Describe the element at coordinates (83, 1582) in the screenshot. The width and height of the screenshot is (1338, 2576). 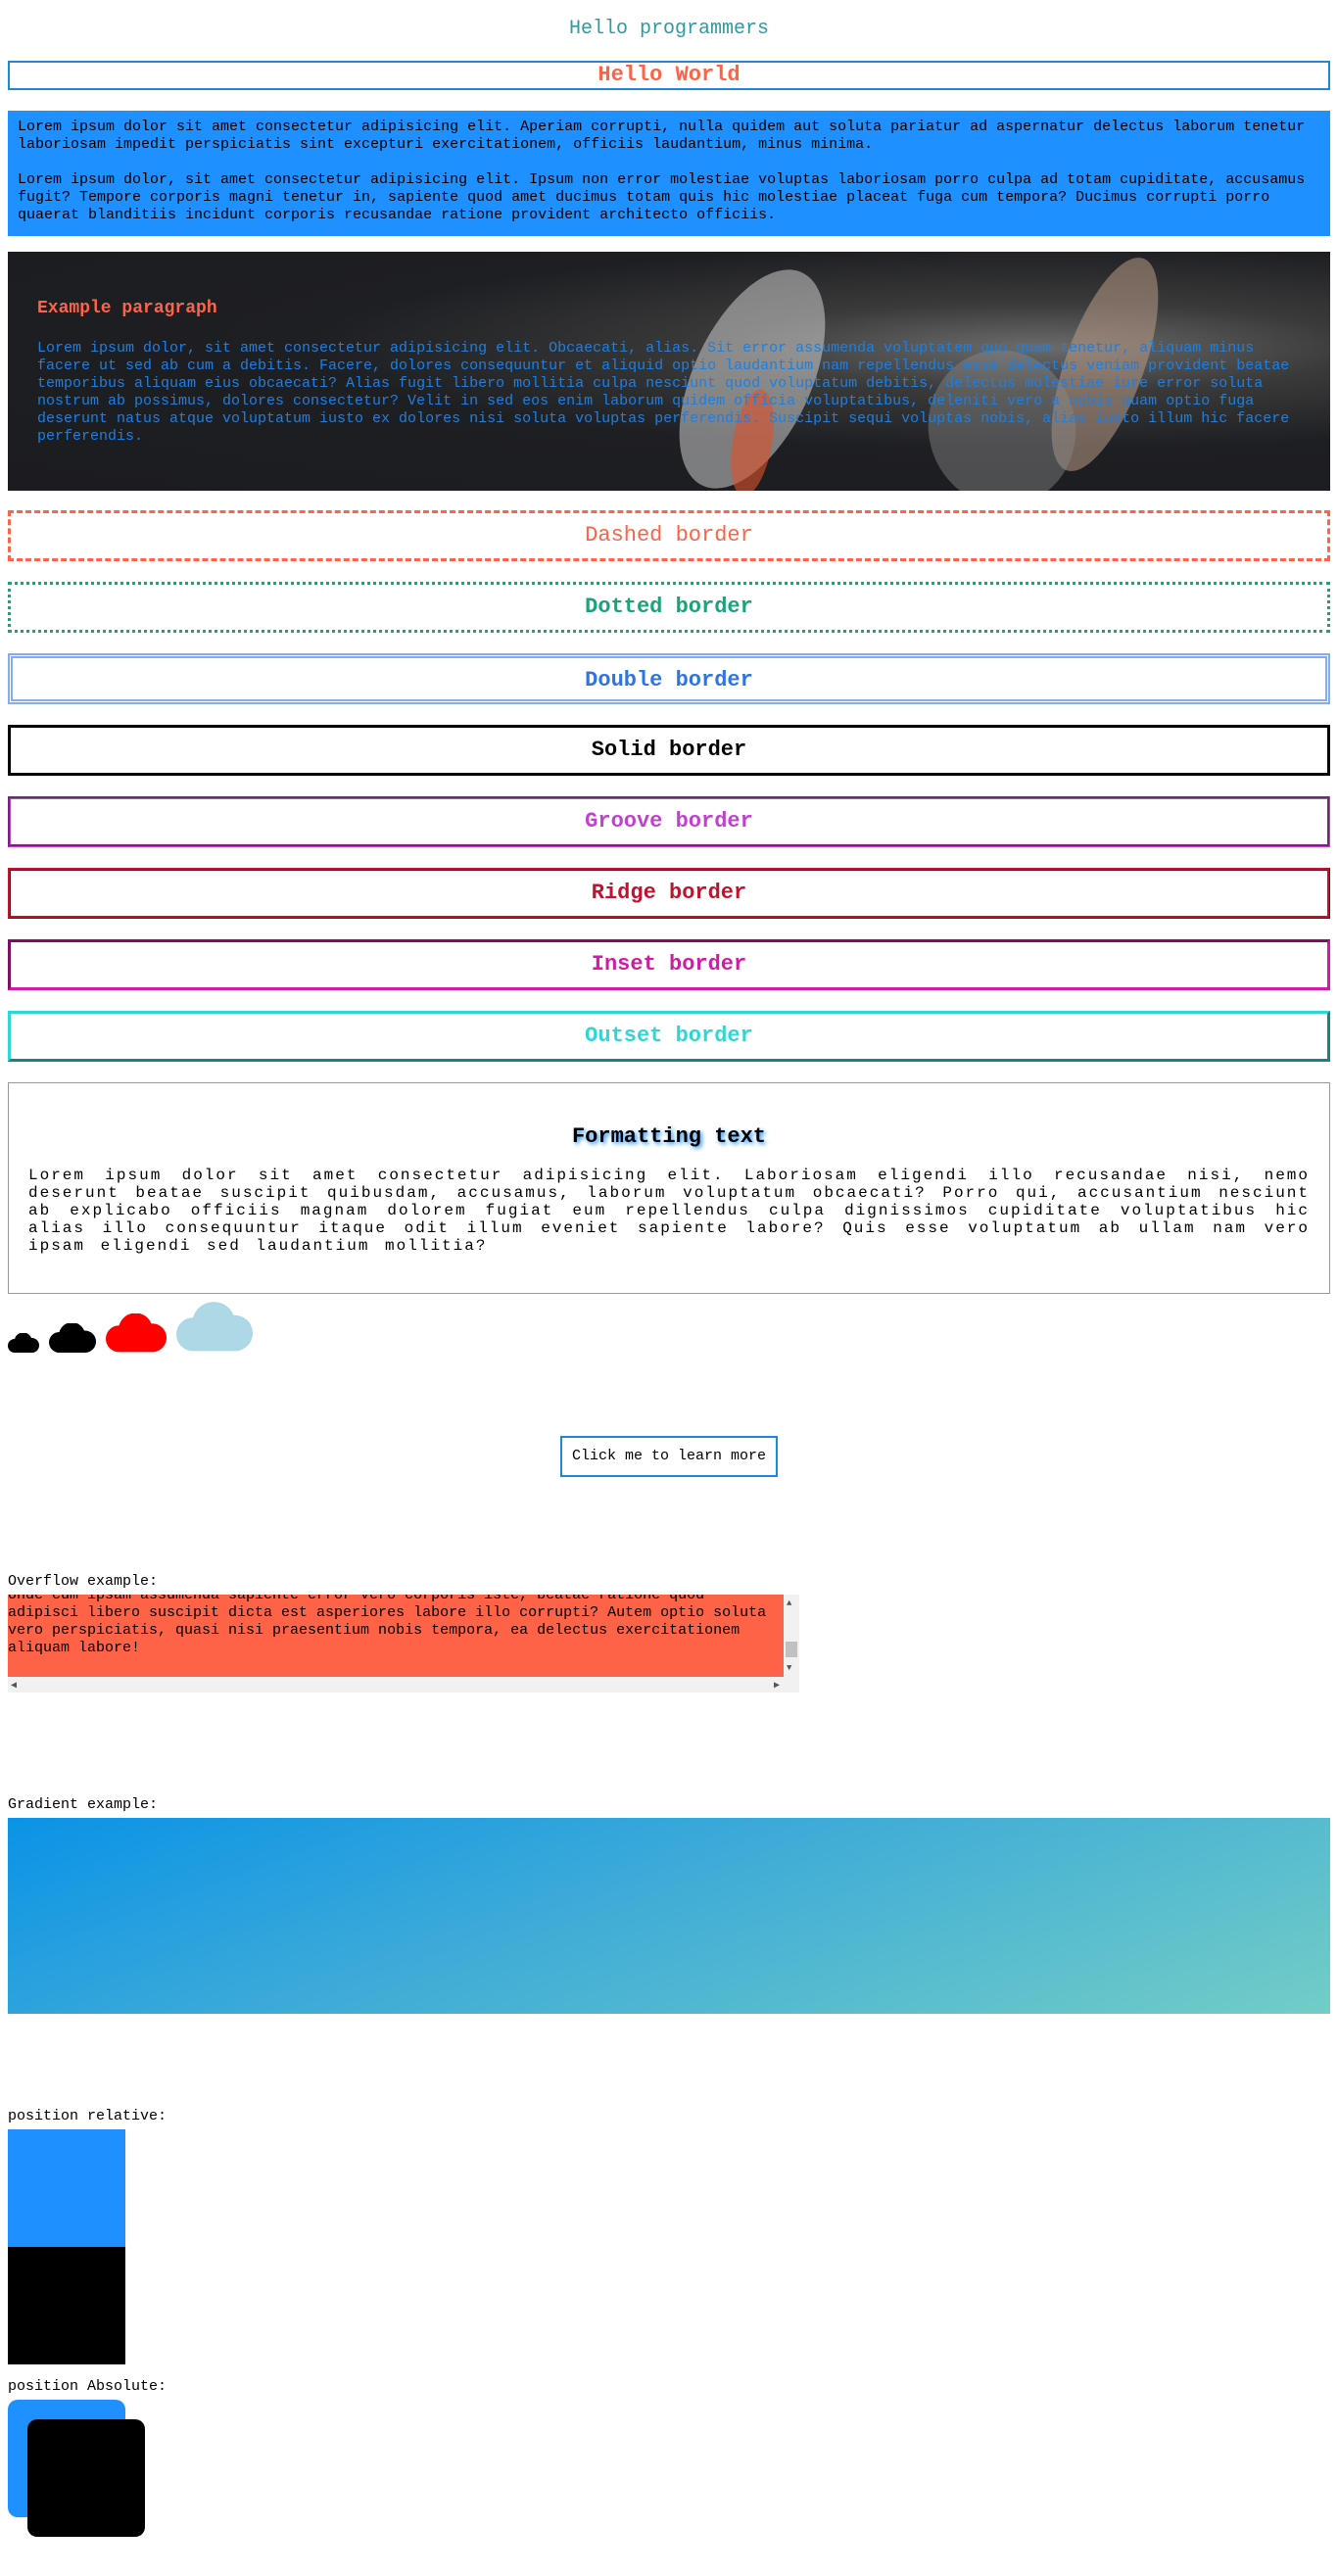
I see `overflow-label: Overflow example:` at that location.